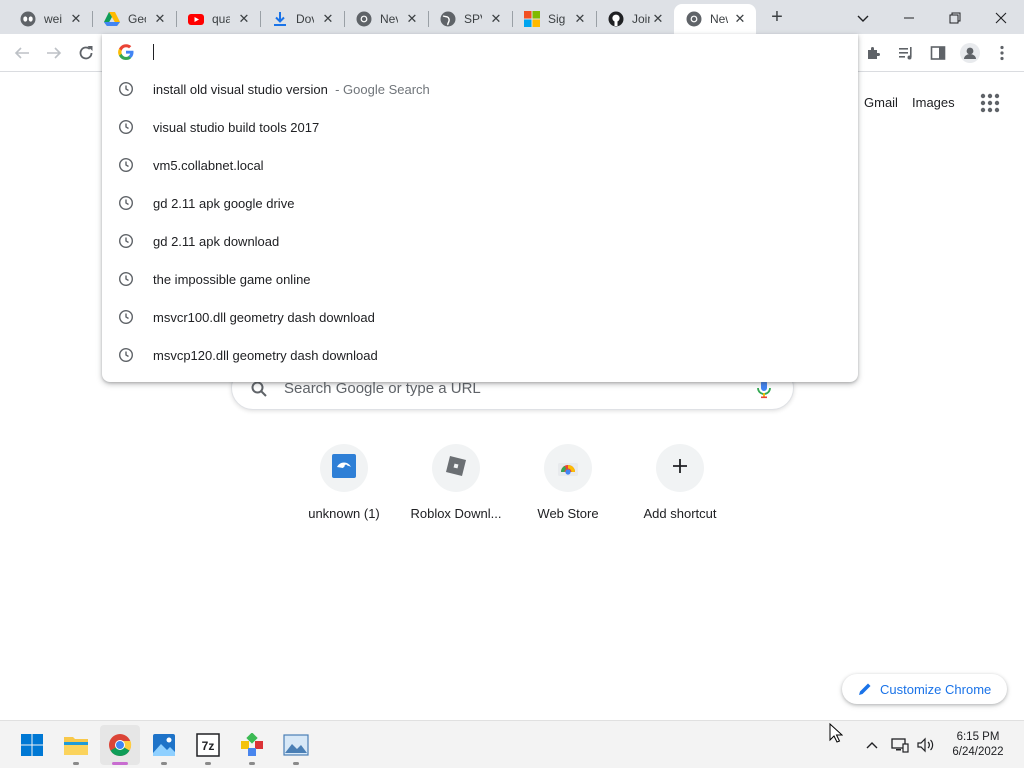 This screenshot has width=1024, height=768. I want to click on suggestion-item: msvcp120.dll geometry dash download, so click(480, 355).